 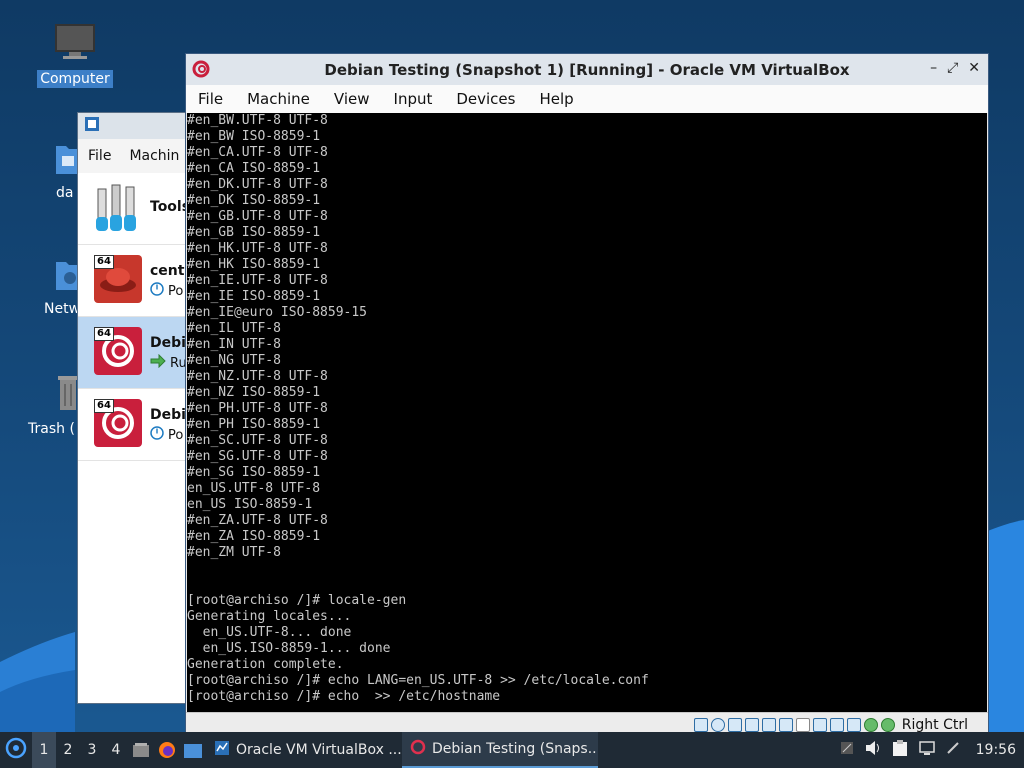 I want to click on terminal-line: #en_IN UTF-8, so click(x=234, y=344).